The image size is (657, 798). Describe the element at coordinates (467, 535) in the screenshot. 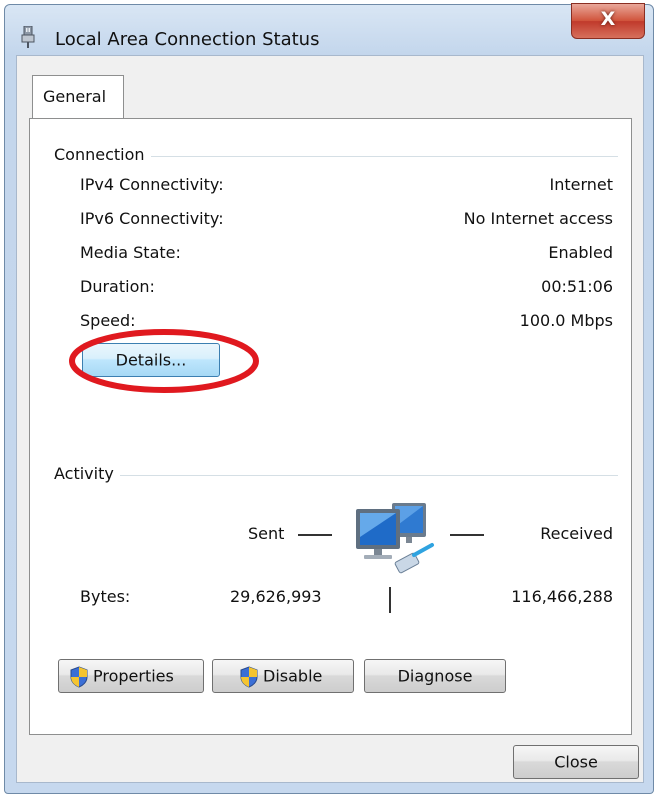

I see `received-dash` at that location.